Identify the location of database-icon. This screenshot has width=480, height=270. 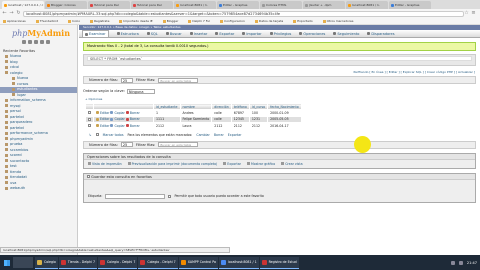
(6, 67).